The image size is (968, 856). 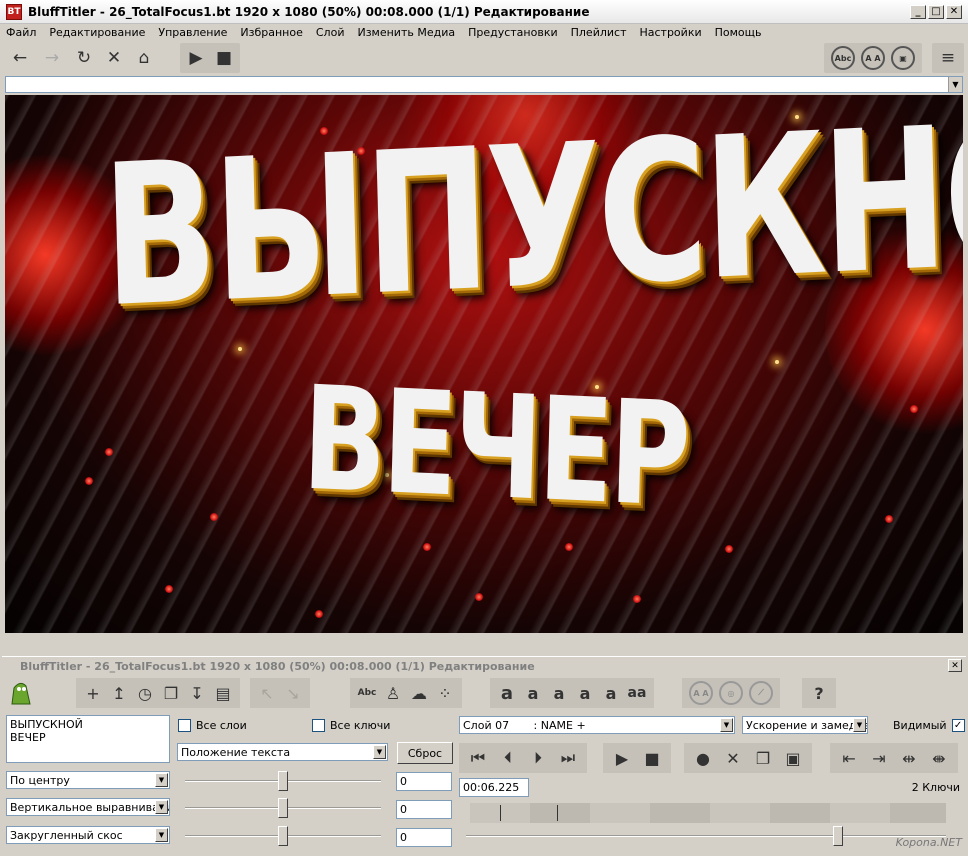 What do you see at coordinates (271, 32) in the screenshot?
I see `menu-favorites: Избранное` at bounding box center [271, 32].